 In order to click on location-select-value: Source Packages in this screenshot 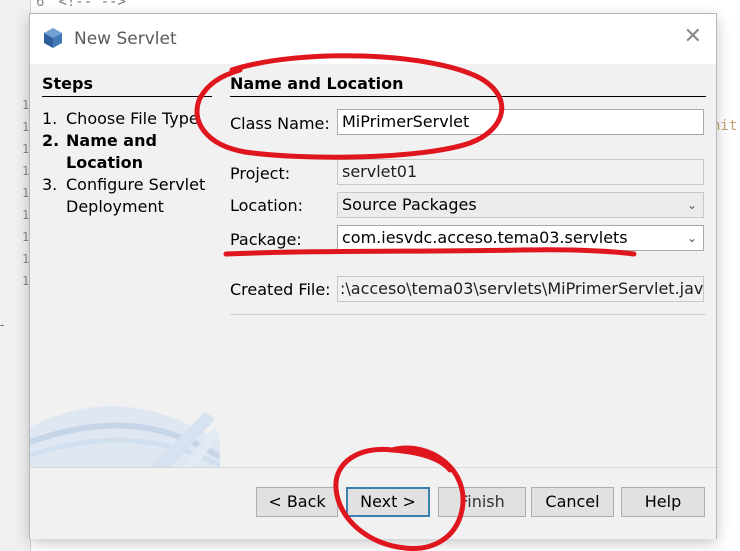, I will do `click(409, 204)`.